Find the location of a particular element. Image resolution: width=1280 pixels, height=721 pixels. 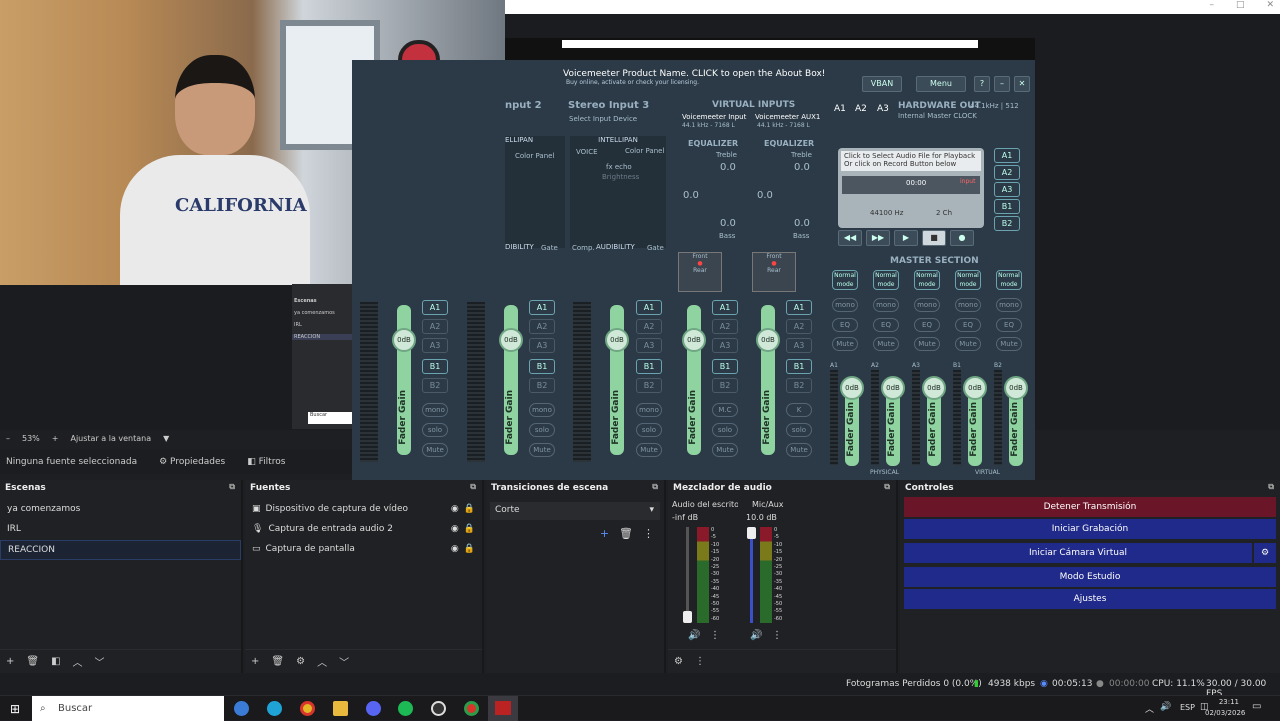

language-indicator: ESP is located at coordinates (1187, 707).